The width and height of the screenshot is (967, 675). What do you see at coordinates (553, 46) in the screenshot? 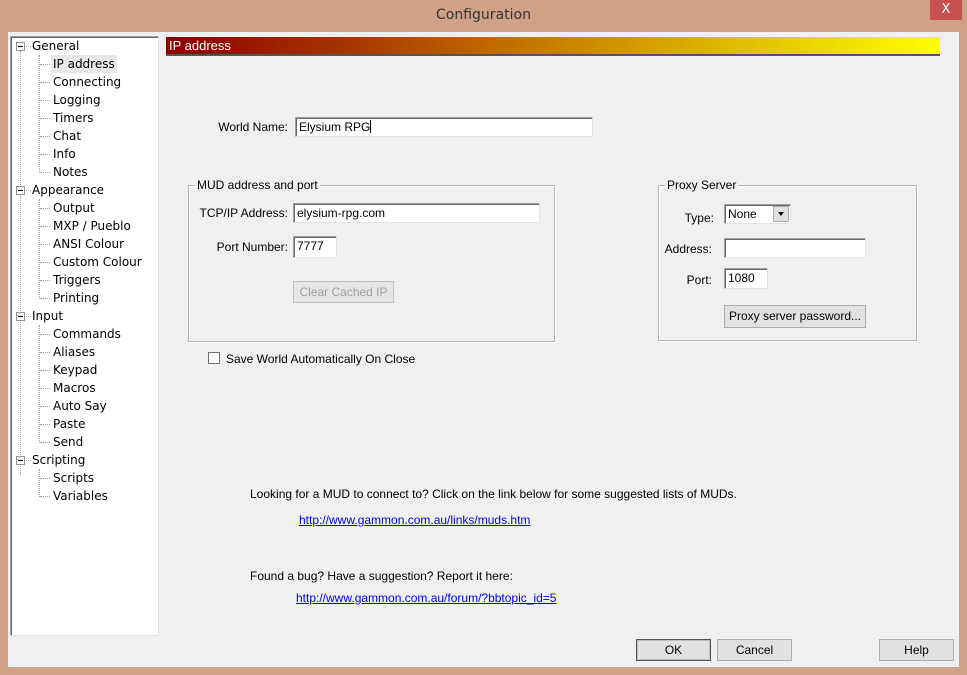
I see `page-header-bar: IP address` at bounding box center [553, 46].